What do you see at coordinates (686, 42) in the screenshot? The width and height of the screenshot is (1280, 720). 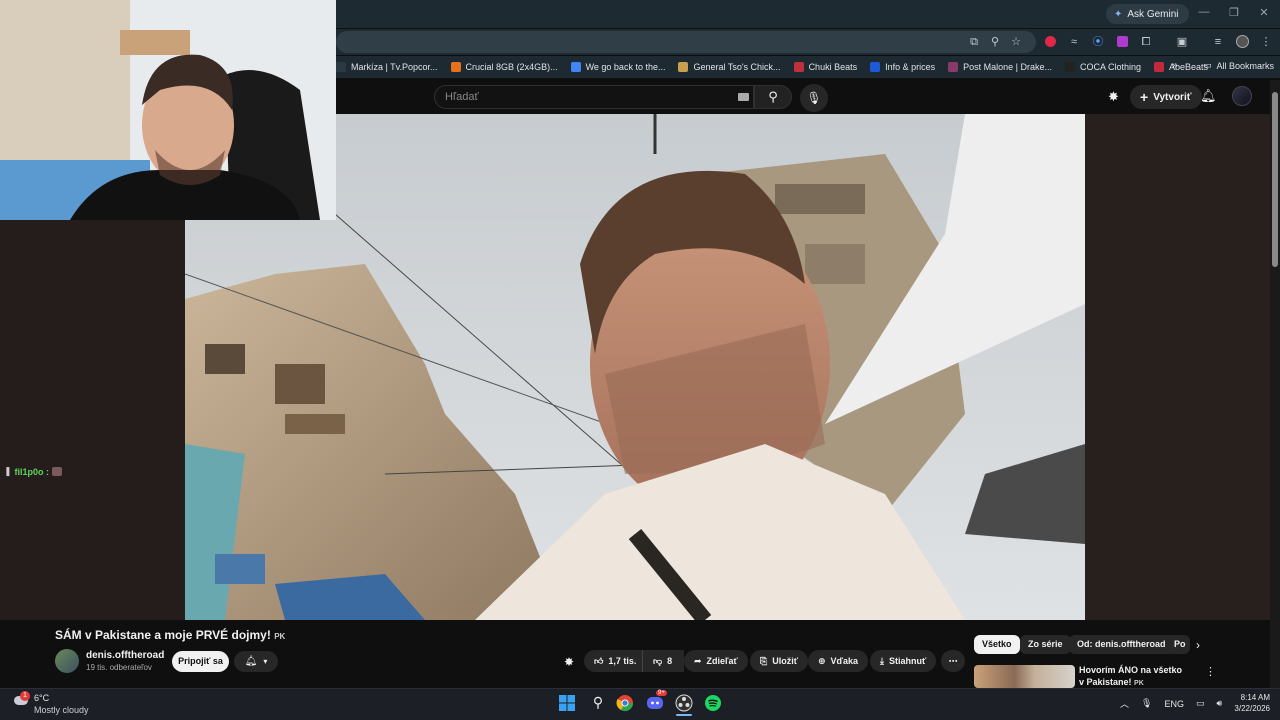 I see `address-bar` at bounding box center [686, 42].